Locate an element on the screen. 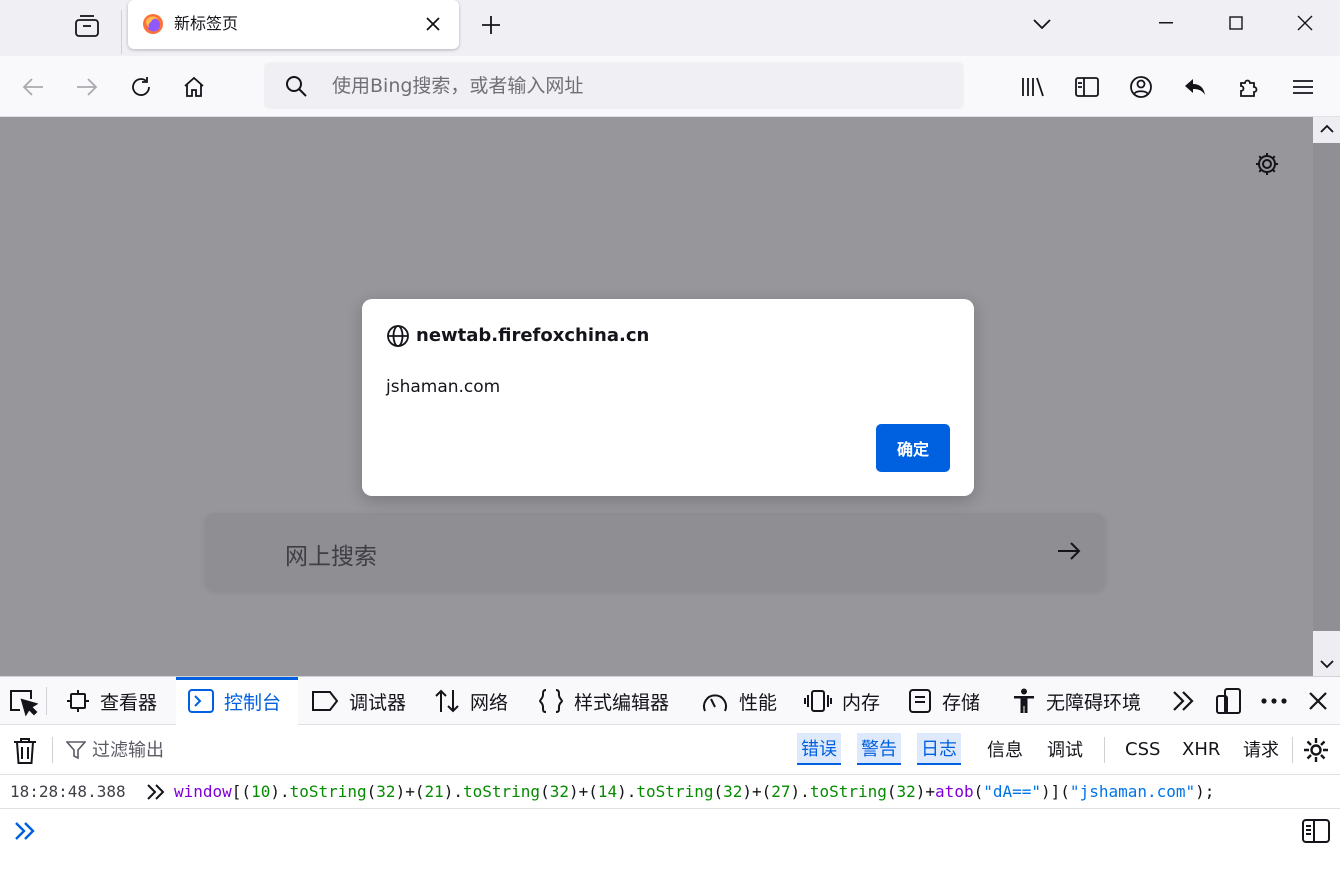 The image size is (1340, 875). filter-output-input is located at coordinates (372, 750).